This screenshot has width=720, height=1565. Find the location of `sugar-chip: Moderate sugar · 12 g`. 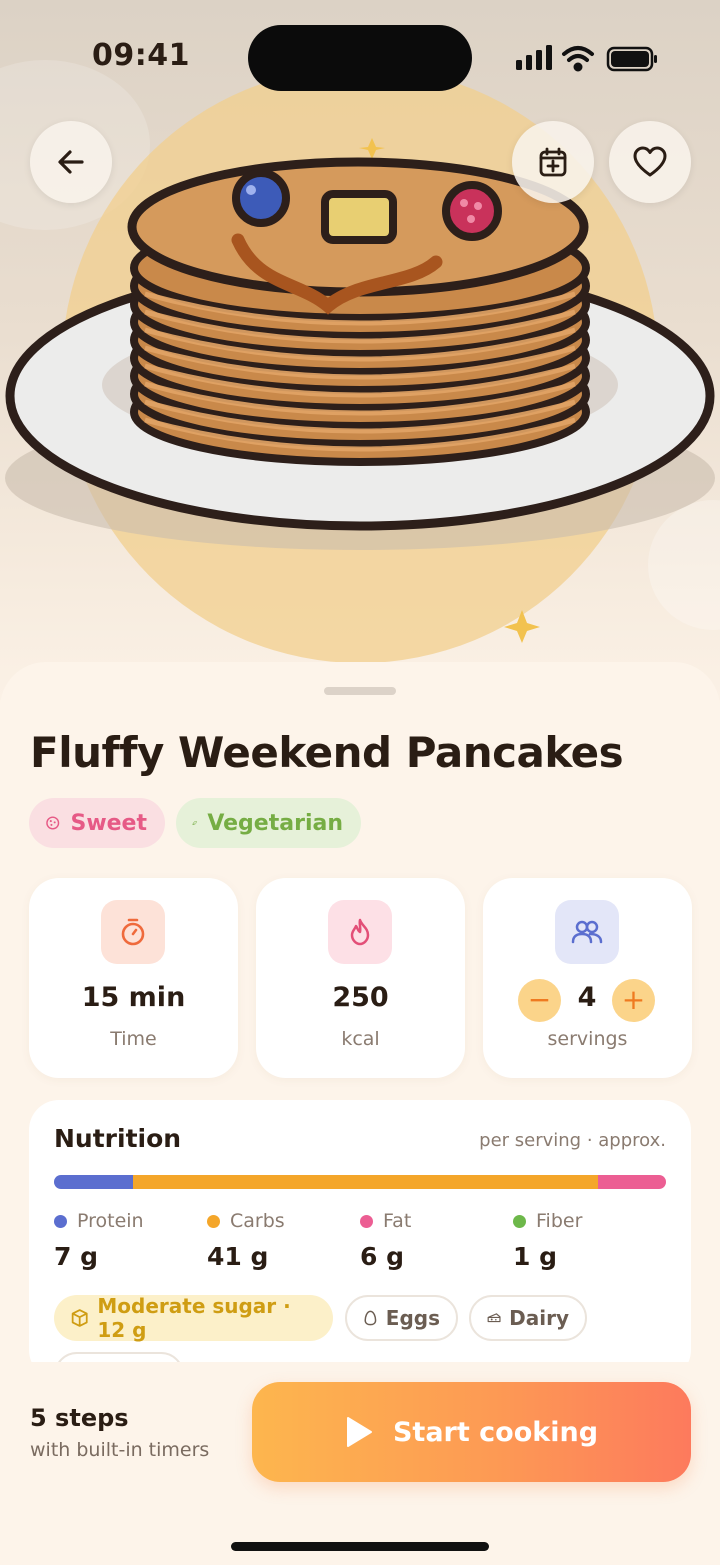

sugar-chip: Moderate sugar · 12 g is located at coordinates (193, 1318).